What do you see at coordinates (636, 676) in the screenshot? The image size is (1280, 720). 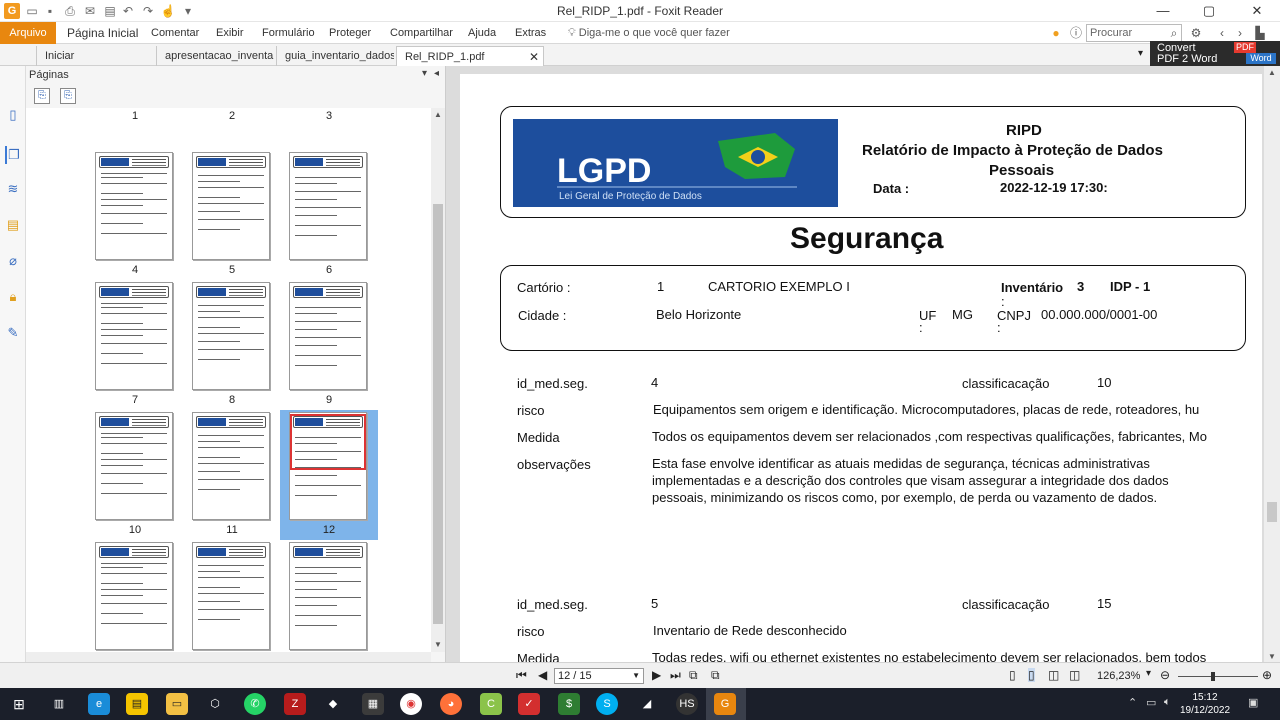 I see `chevron-down-icon: ▼` at bounding box center [636, 676].